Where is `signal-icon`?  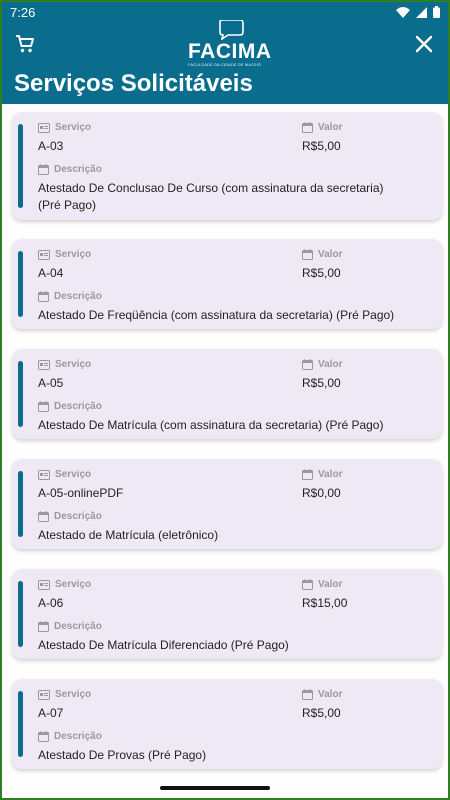 signal-icon is located at coordinates (421, 12).